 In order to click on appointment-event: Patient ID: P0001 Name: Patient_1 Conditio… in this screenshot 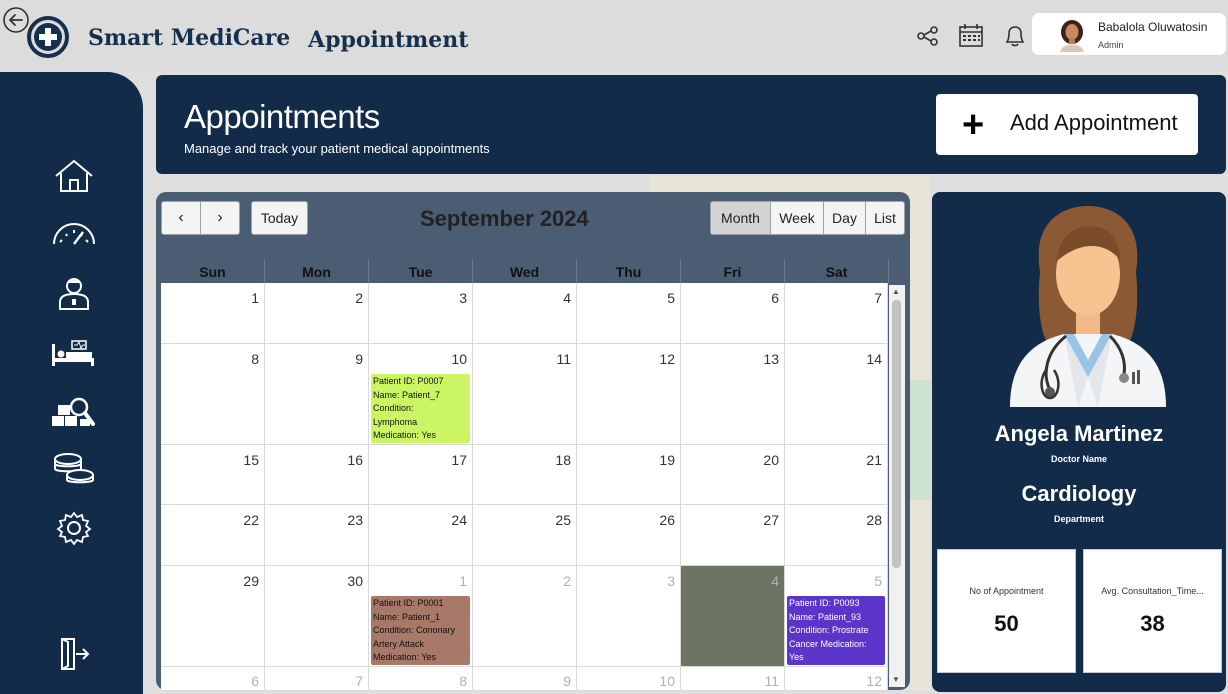, I will do `click(420, 630)`.